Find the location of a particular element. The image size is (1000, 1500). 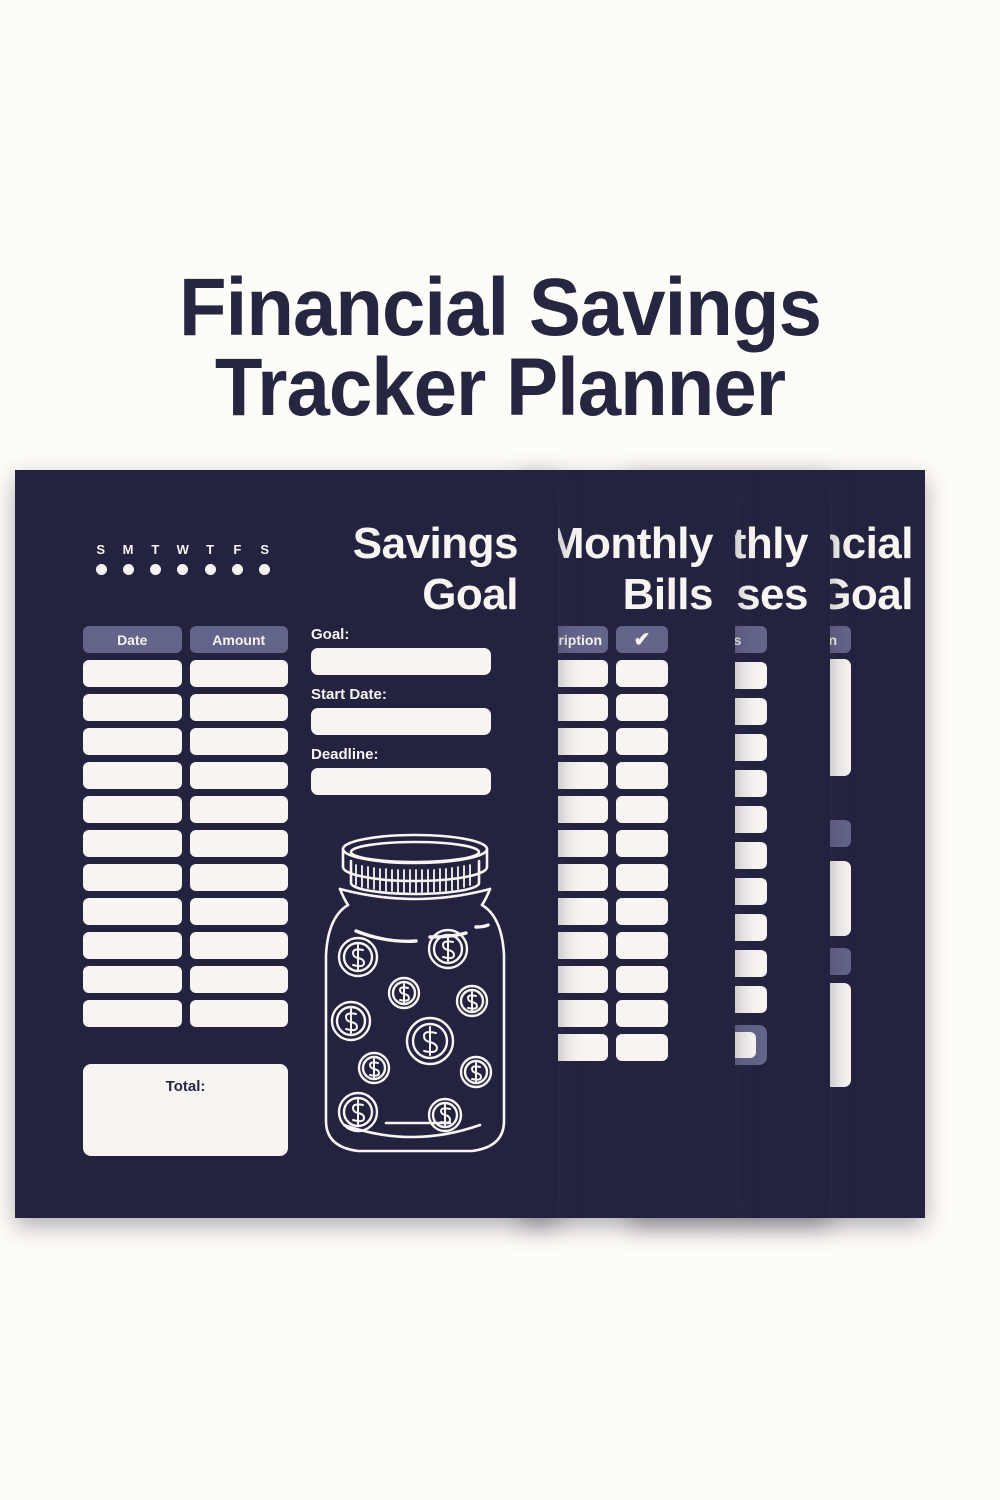

page-title: Financial Savings Tracker Planner is located at coordinates (500, 347).